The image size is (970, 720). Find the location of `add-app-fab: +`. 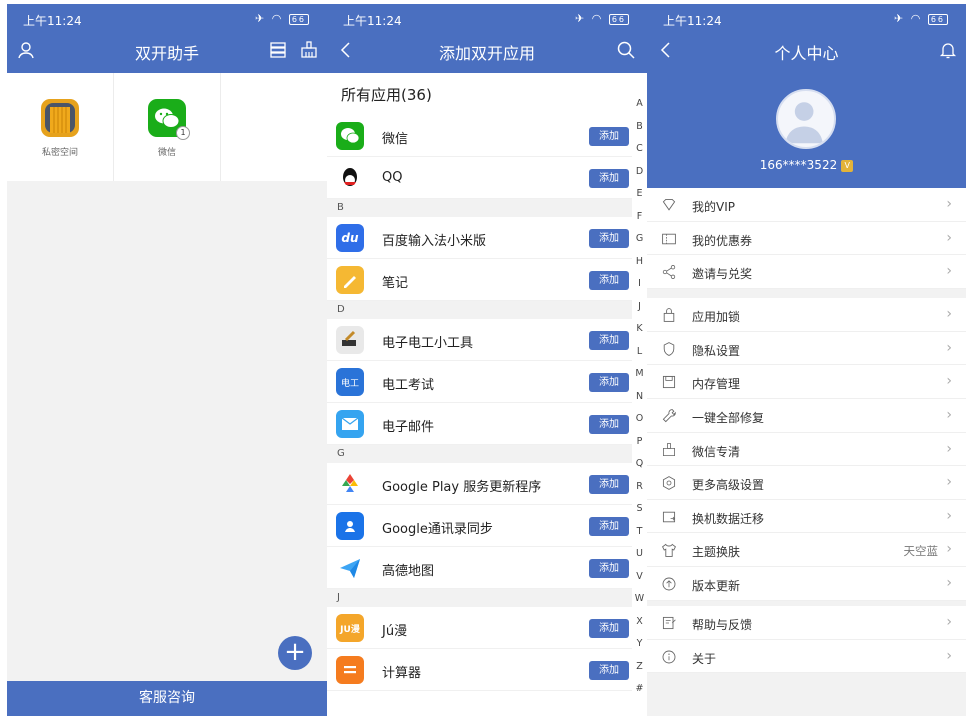

add-app-fab: + is located at coordinates (295, 653).